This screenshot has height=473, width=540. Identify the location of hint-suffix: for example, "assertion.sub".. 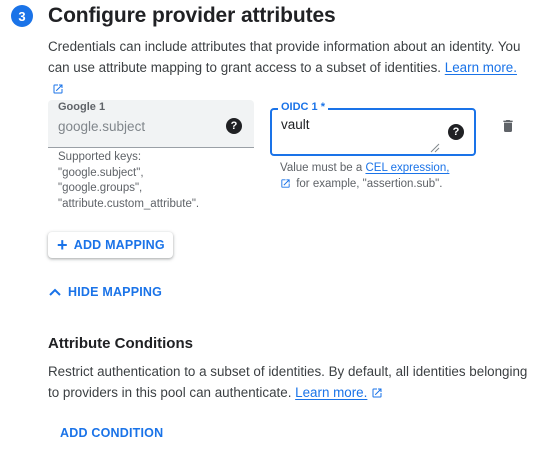
(369, 184).